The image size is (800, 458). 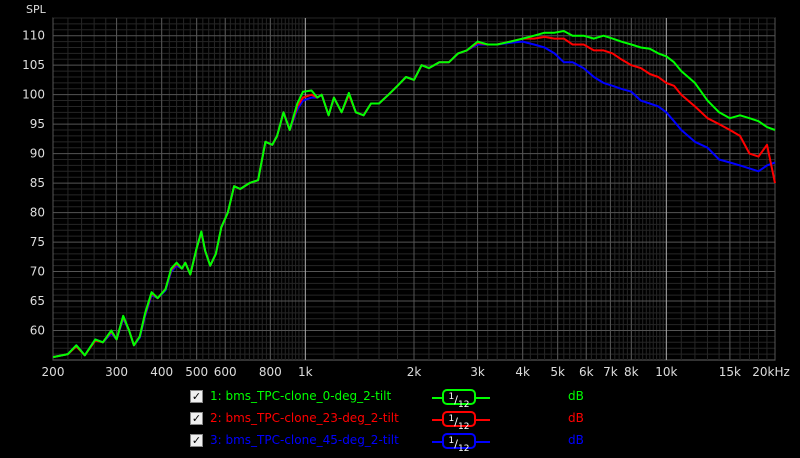 What do you see at coordinates (196, 372) in the screenshot?
I see `x-tick-label: 500` at bounding box center [196, 372].